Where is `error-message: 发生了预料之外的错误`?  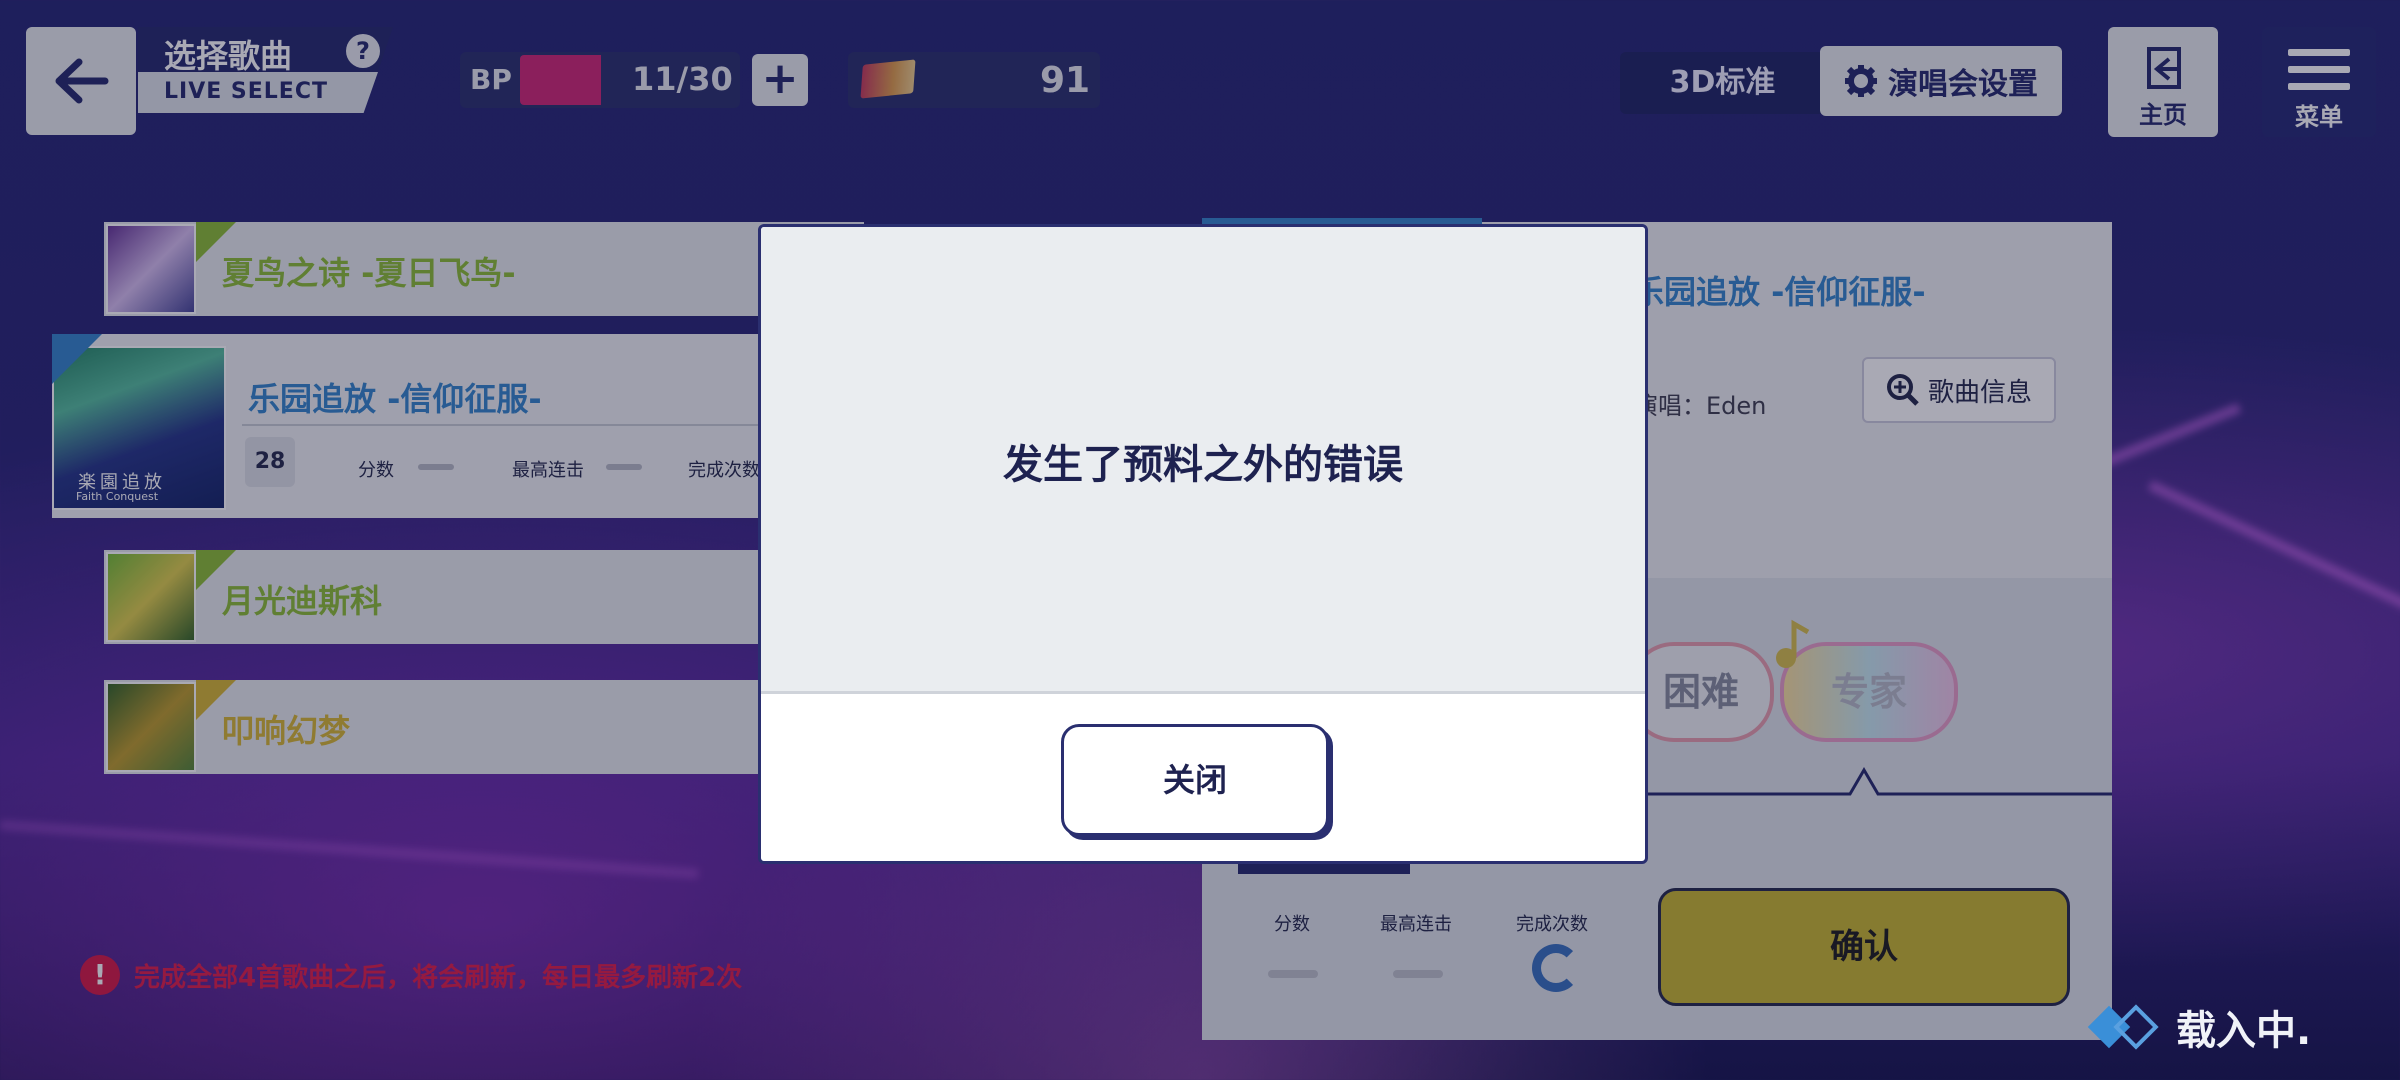 error-message: 发生了预料之外的错误 is located at coordinates (1203, 465).